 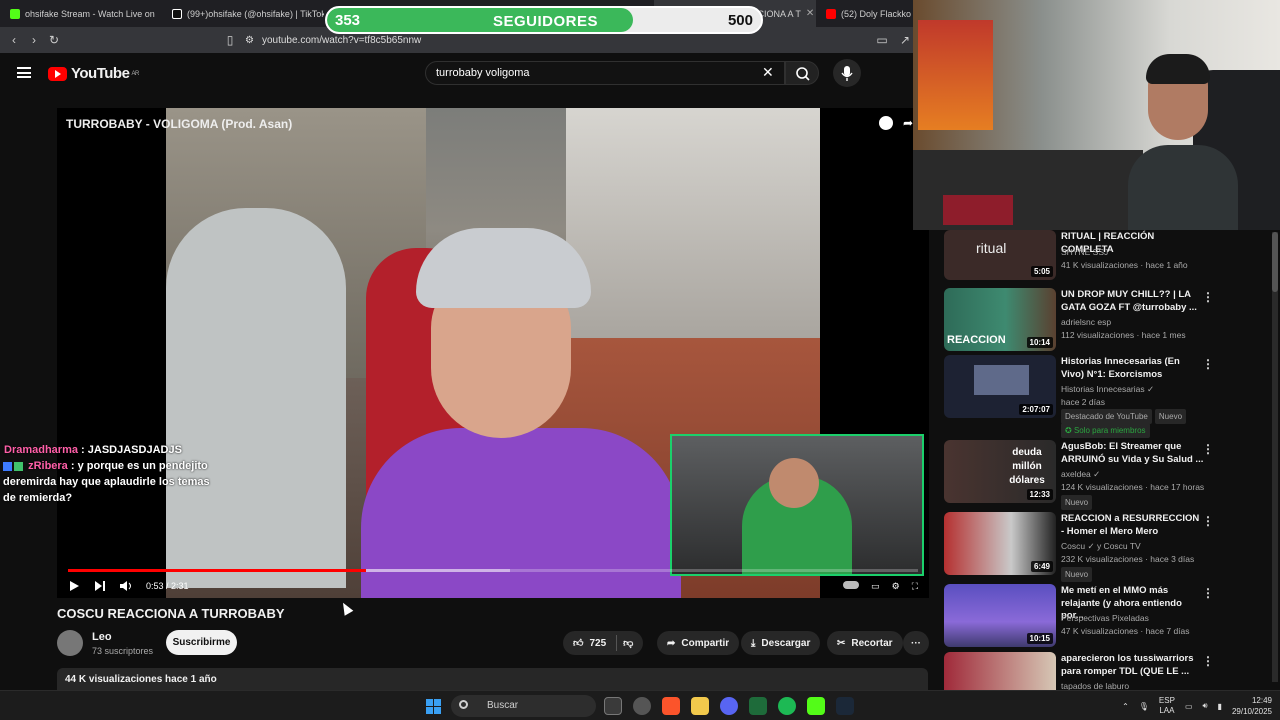 I want to click on volume-icon: 🔊︎, so click(x=1205, y=706).